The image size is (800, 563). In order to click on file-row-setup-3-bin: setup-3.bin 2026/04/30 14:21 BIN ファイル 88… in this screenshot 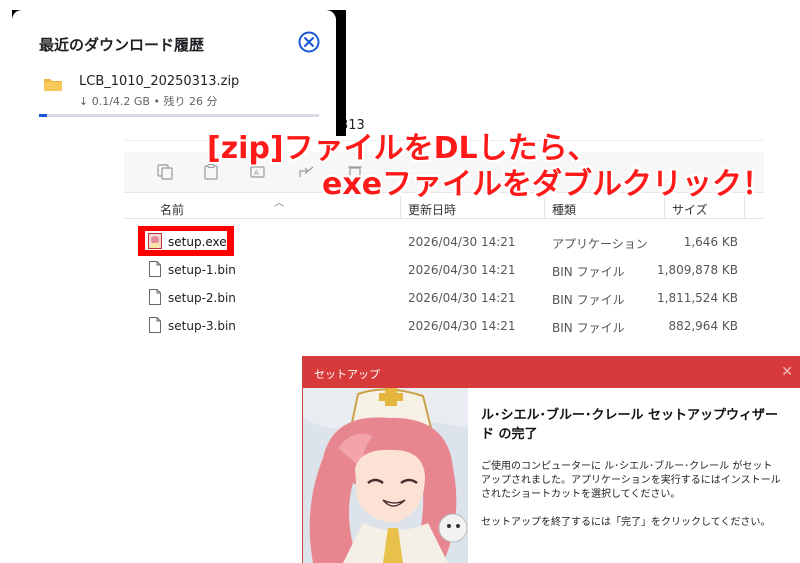, I will do `click(444, 326)`.